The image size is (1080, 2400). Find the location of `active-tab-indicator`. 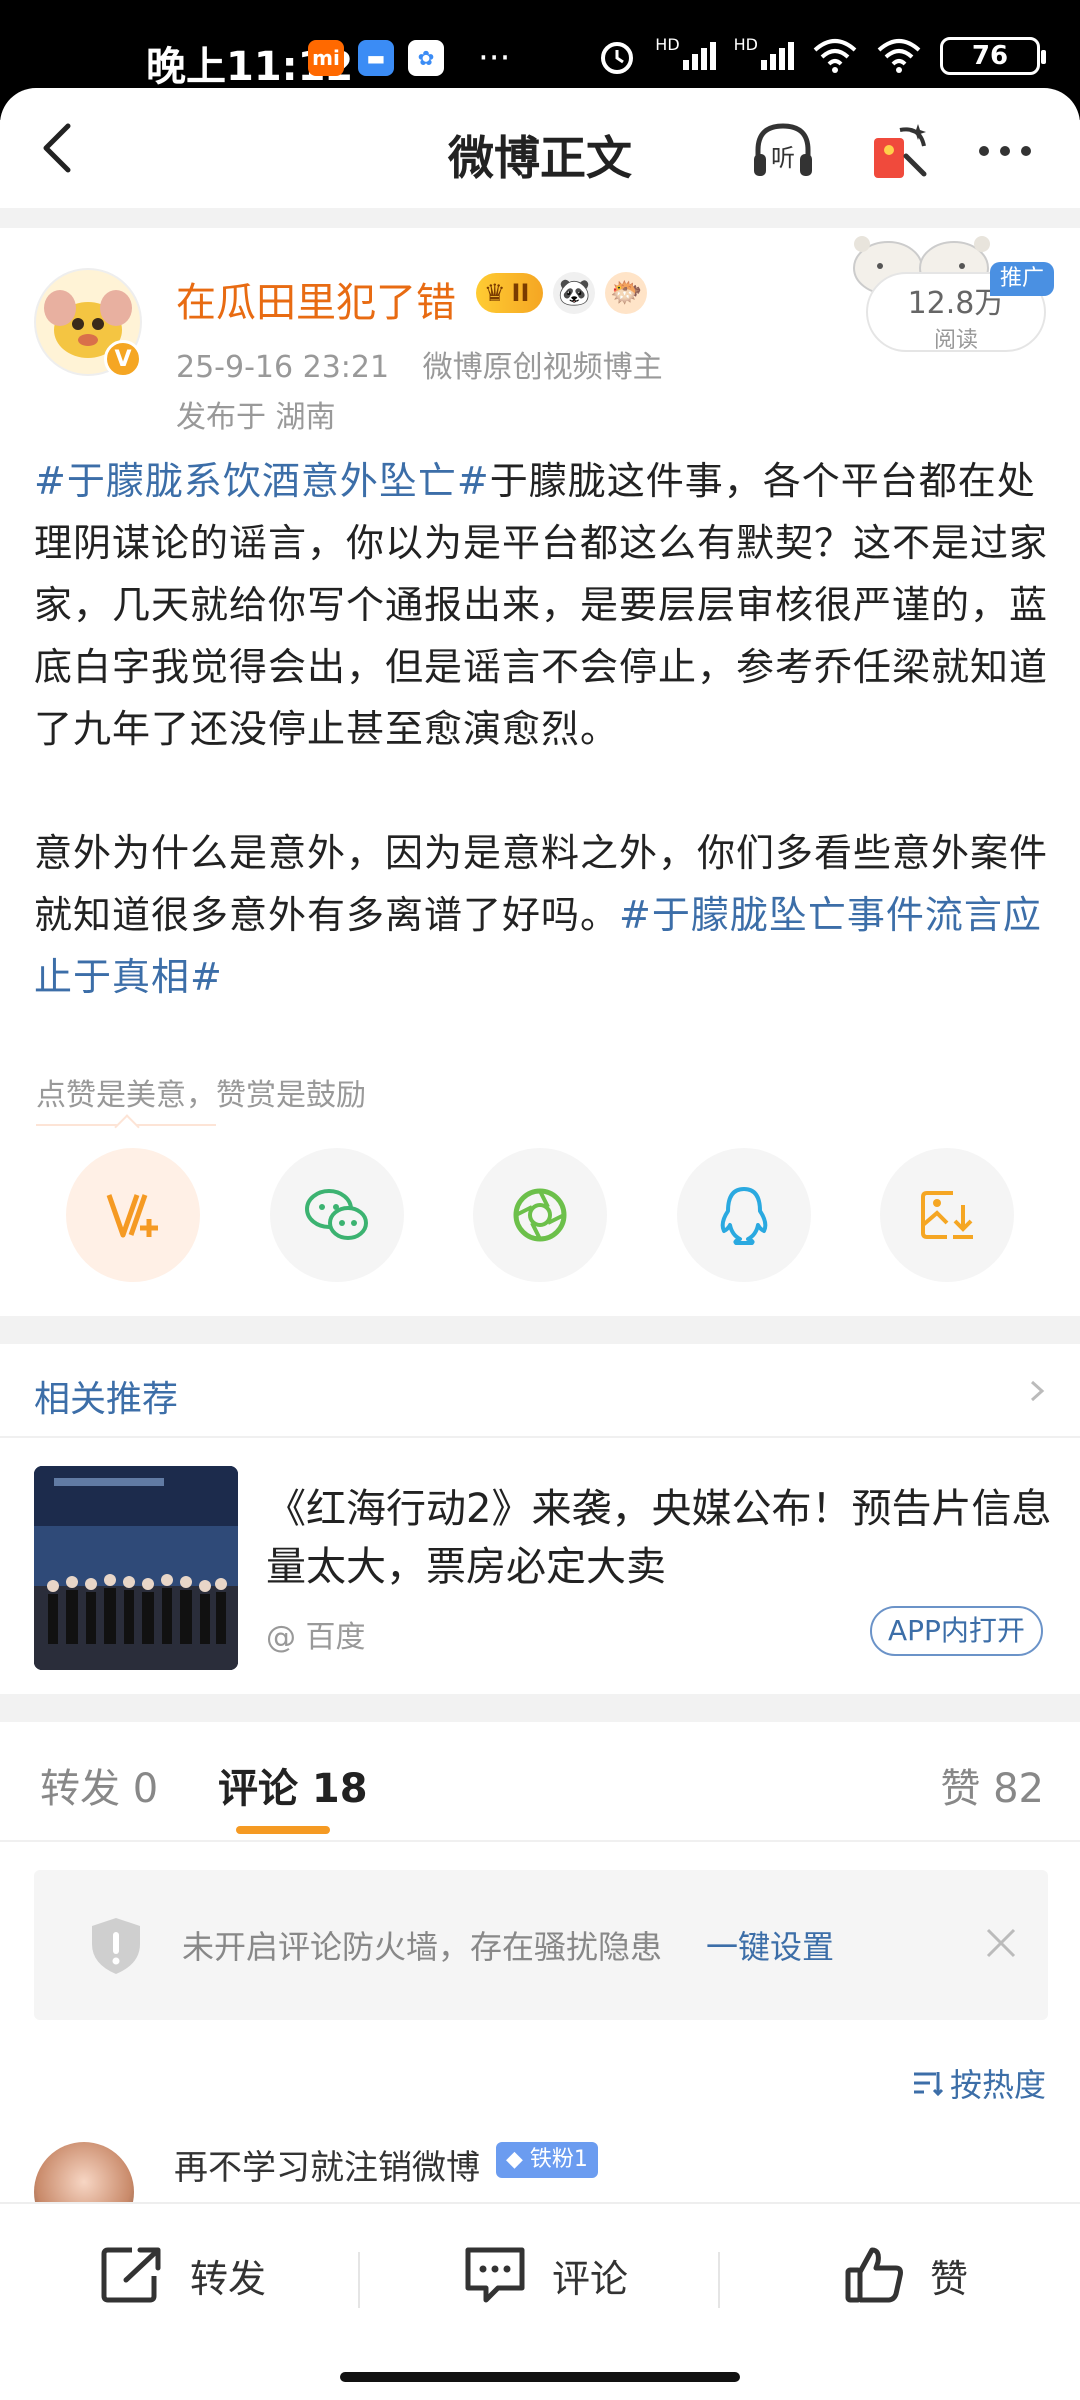

active-tab-indicator is located at coordinates (283, 1830).